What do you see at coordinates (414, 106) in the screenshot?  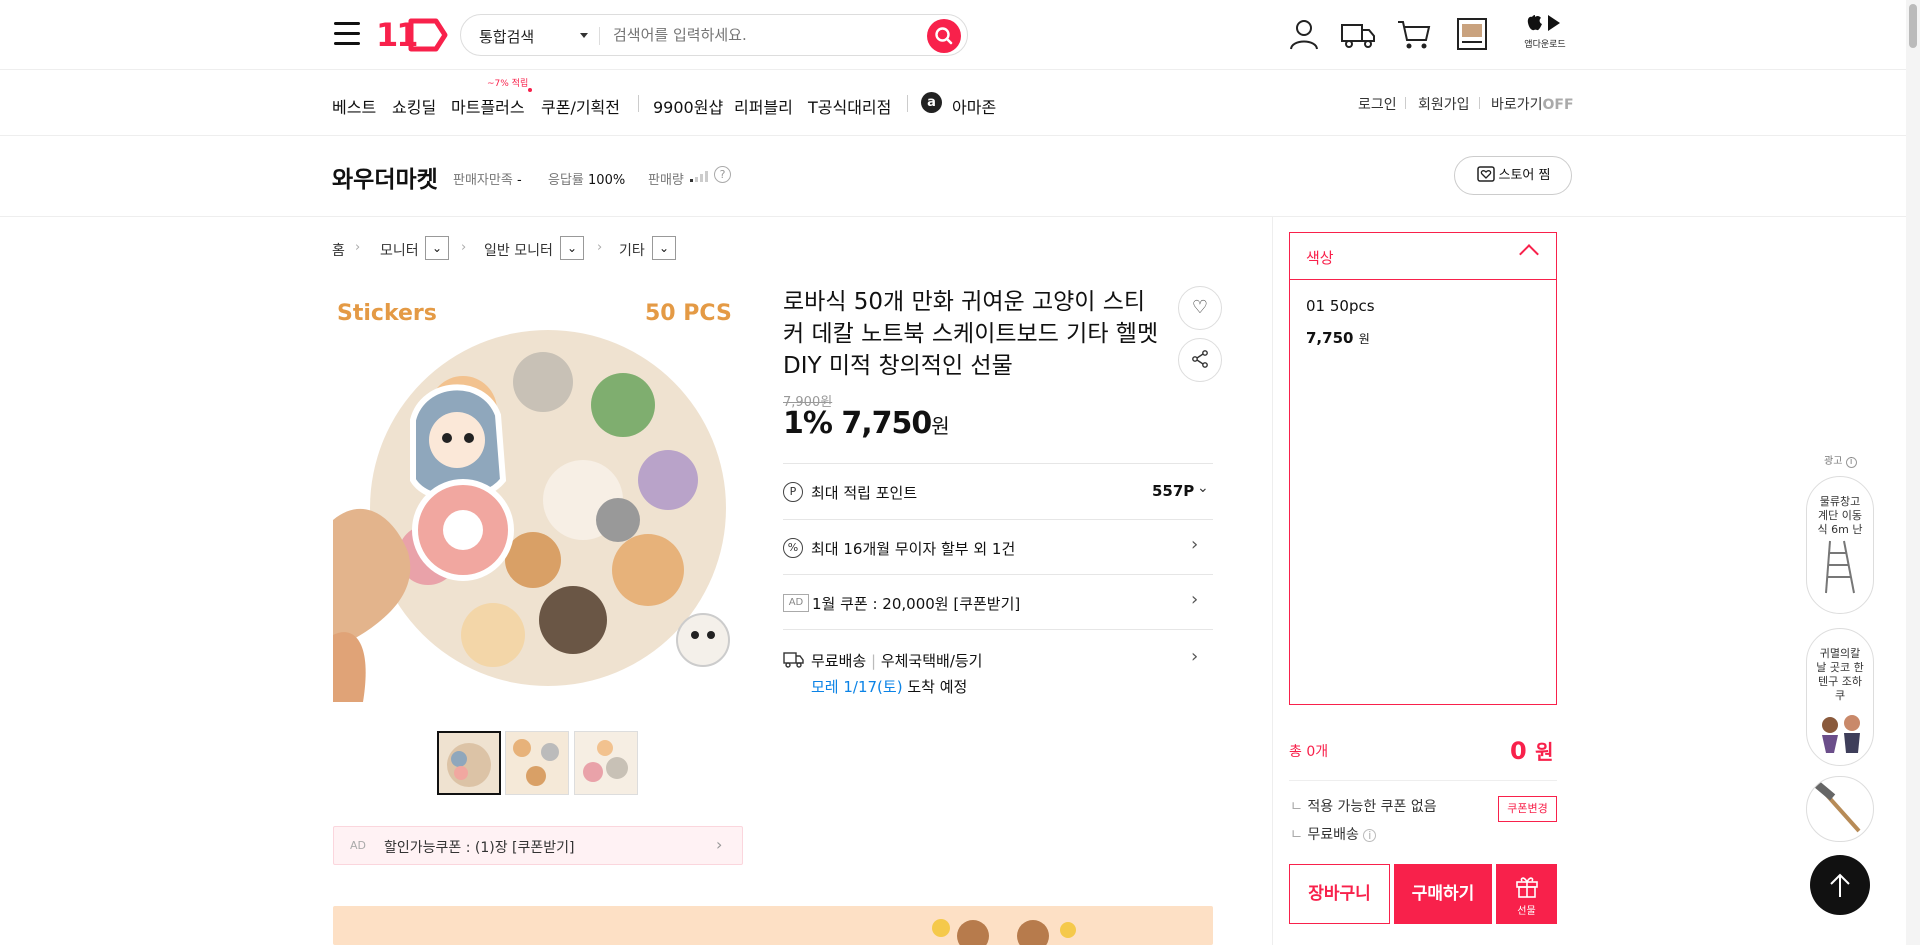 I see `nav-item-shocking-deal: 쇼킹딜` at bounding box center [414, 106].